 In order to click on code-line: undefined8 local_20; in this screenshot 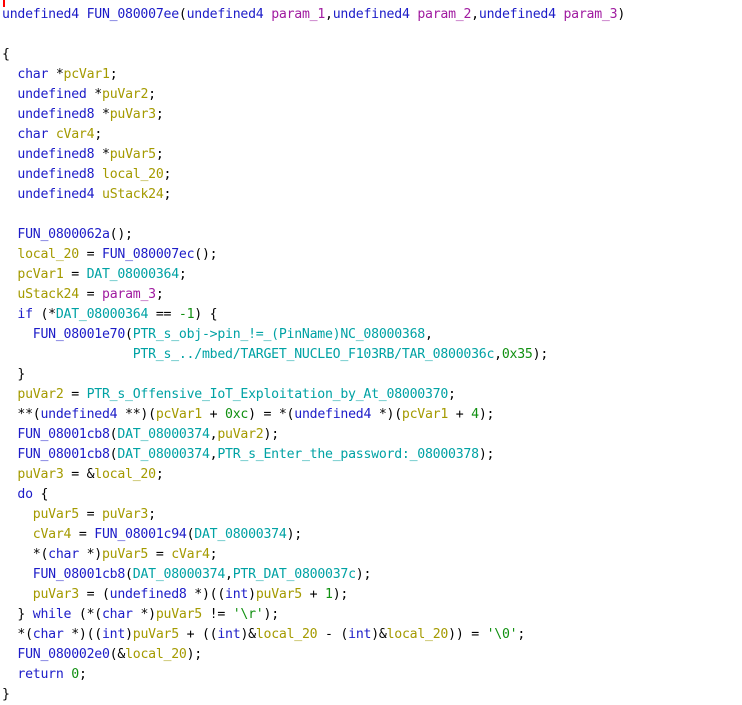, I will do `click(313, 175)`.